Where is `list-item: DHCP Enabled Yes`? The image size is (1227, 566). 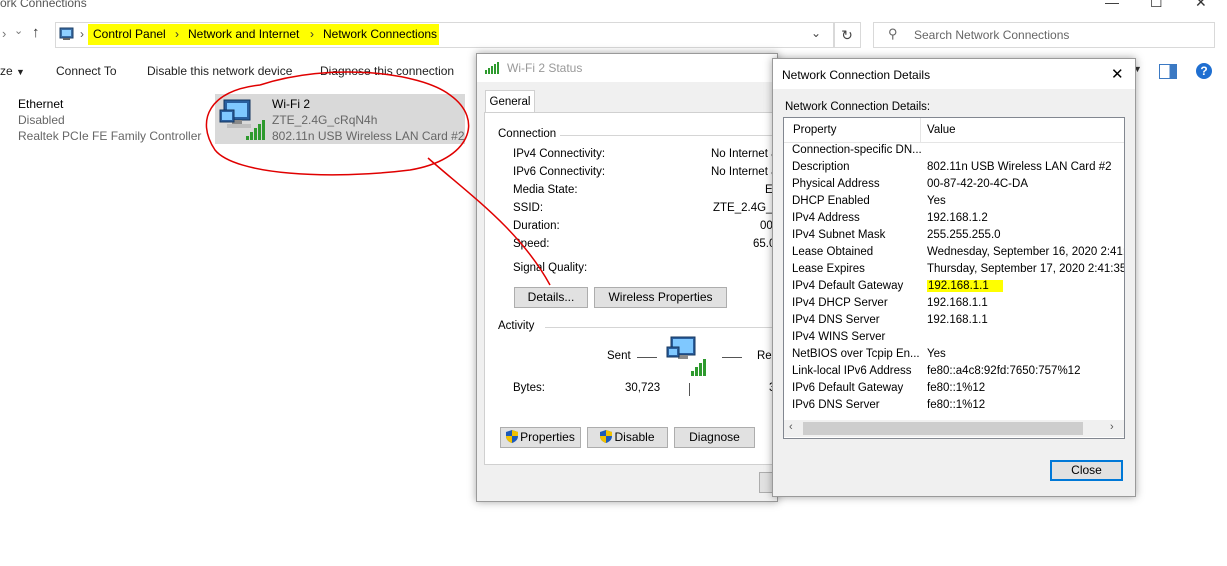 list-item: DHCP Enabled Yes is located at coordinates (954, 203).